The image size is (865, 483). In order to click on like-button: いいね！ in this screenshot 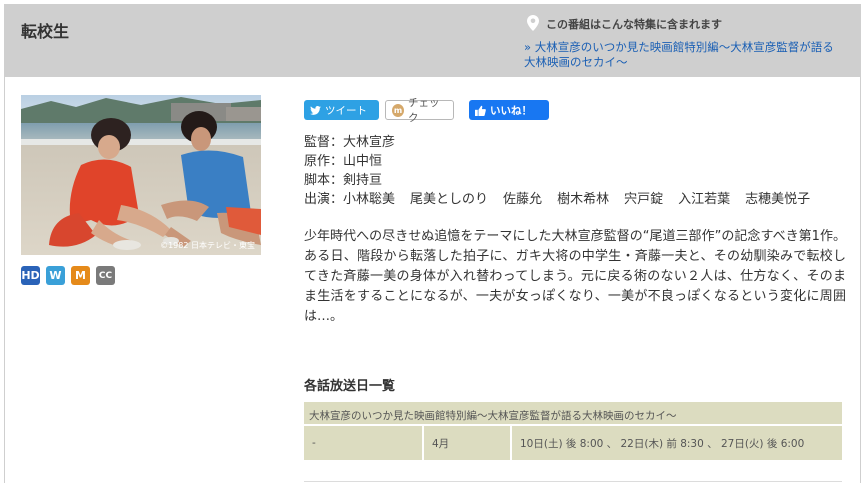, I will do `click(509, 110)`.